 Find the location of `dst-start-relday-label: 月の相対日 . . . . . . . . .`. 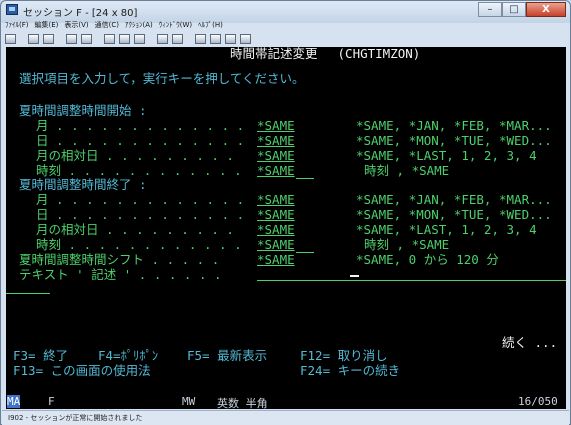

dst-start-relday-label: 月の相対日 . . . . . . . . . is located at coordinates (135, 155).